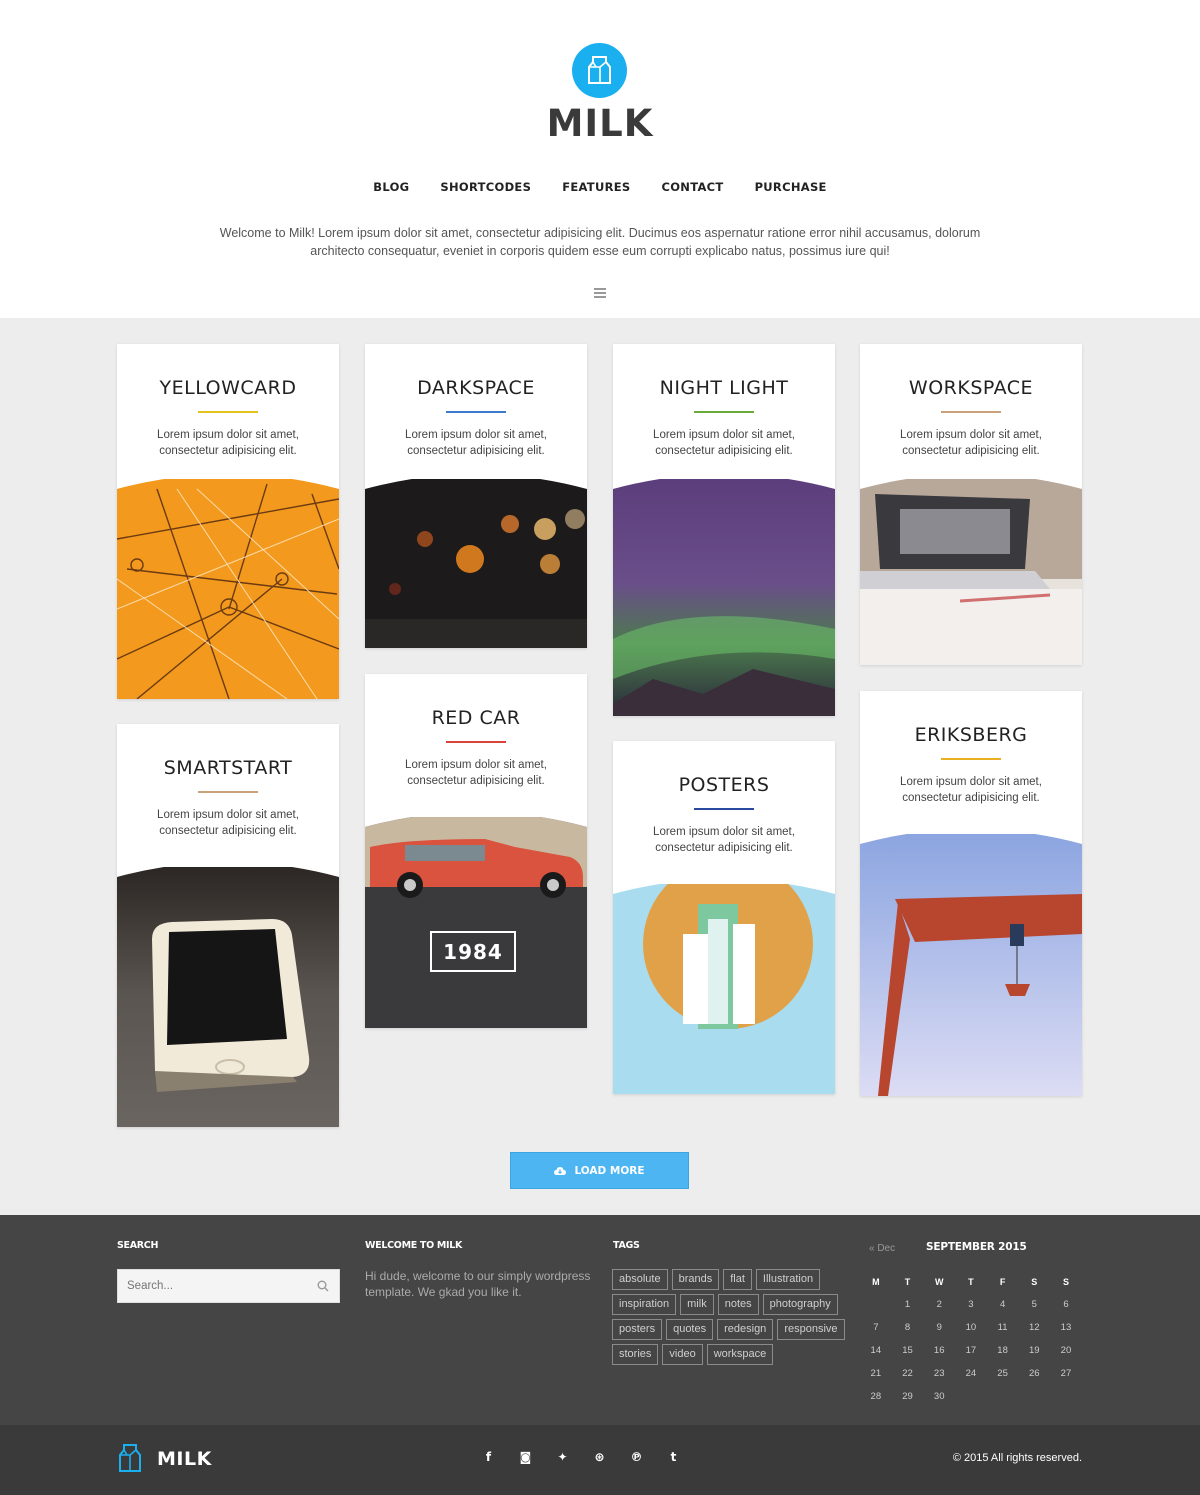  What do you see at coordinates (228, 768) in the screenshot?
I see `card-title: SMARTSTART` at bounding box center [228, 768].